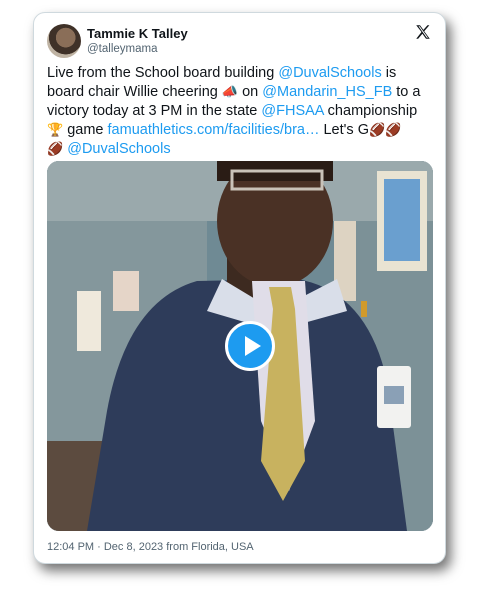 This screenshot has width=498, height=589. Describe the element at coordinates (122, 49) in the screenshot. I see `author-handle: @talleymama` at that location.